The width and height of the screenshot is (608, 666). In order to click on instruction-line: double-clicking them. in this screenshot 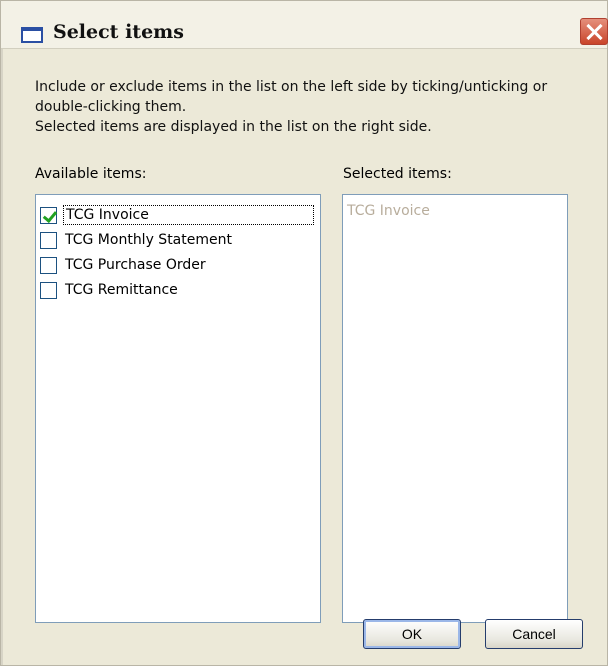, I will do `click(111, 107)`.